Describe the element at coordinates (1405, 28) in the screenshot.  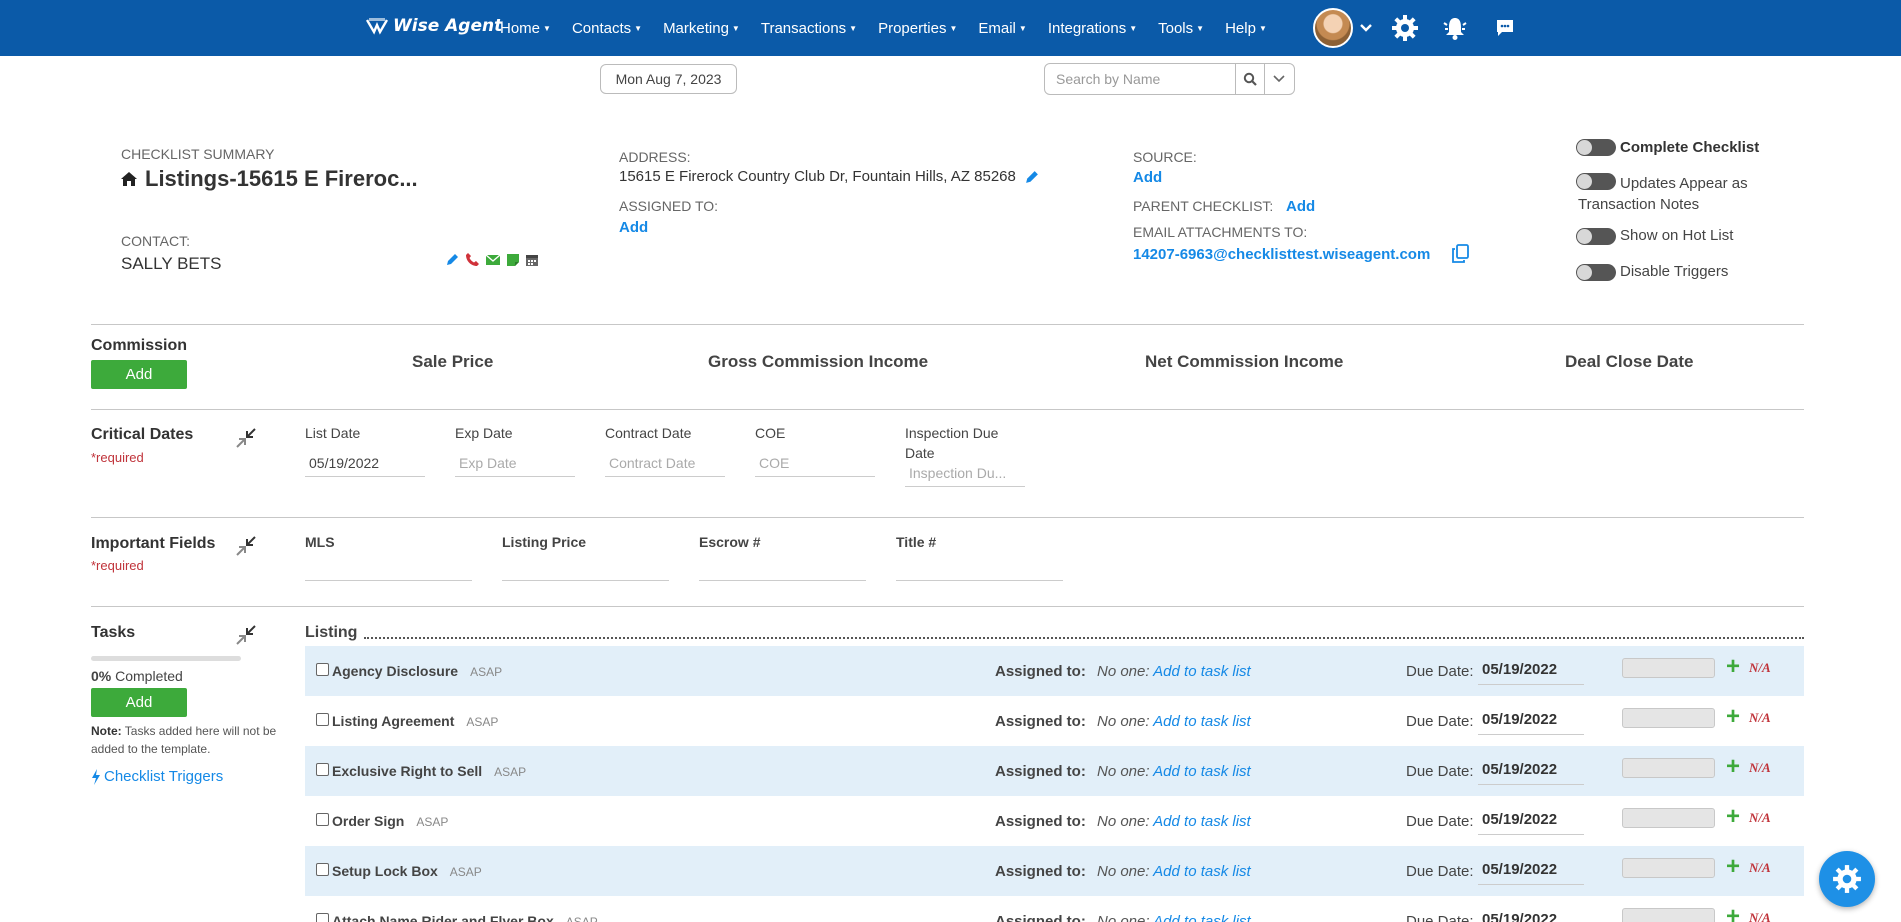
I see `gear-icon` at that location.